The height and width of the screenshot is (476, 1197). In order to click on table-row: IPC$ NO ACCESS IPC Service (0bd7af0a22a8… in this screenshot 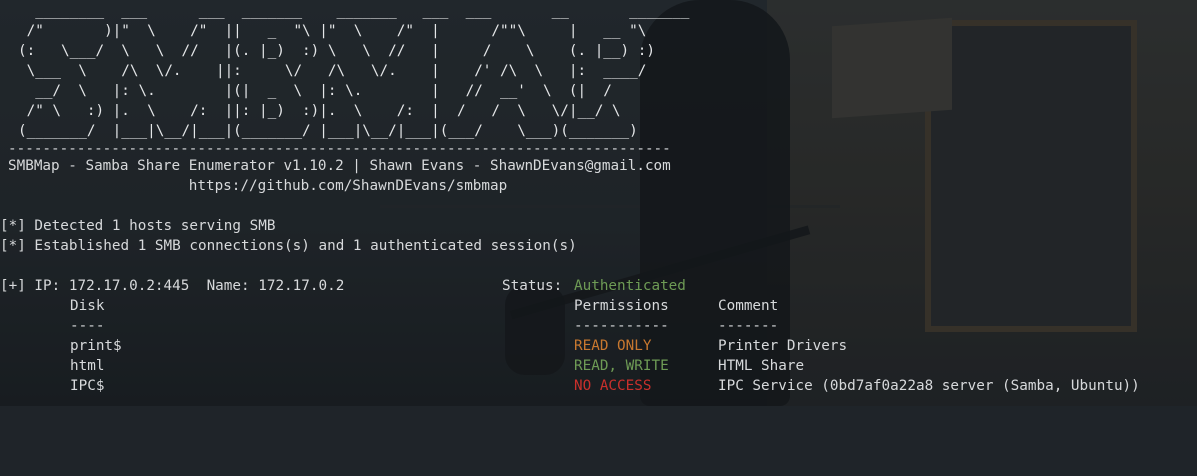, I will do `click(598, 386)`.